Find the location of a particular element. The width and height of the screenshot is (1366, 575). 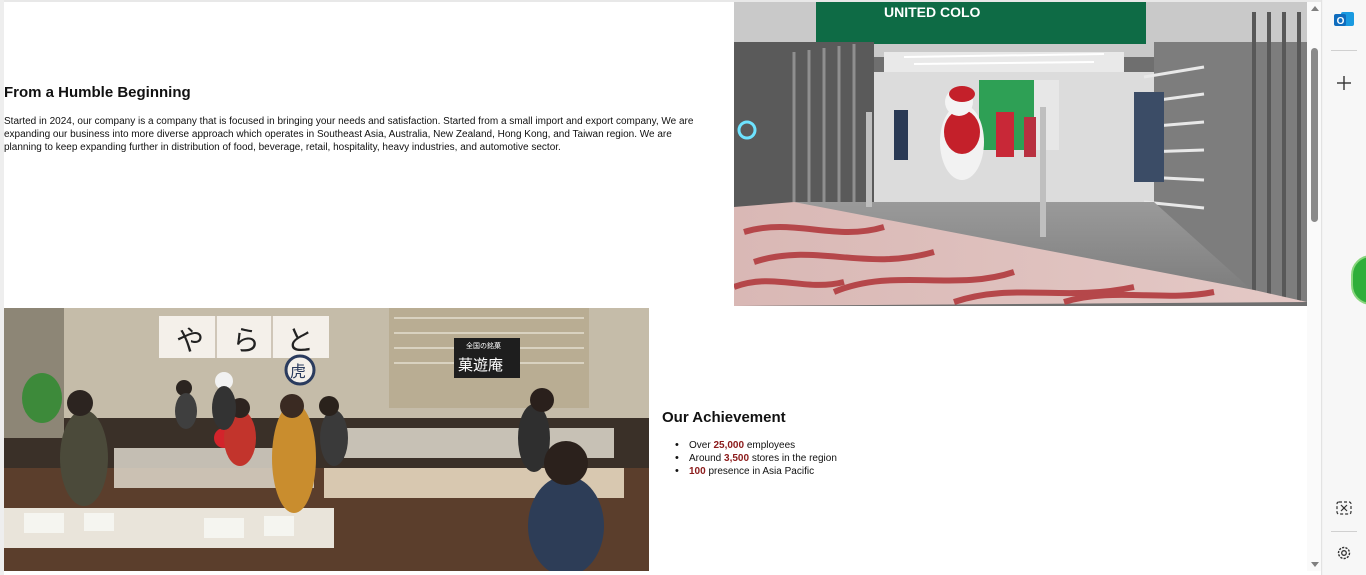

achievement-suffix: stores in the region is located at coordinates (793, 458).